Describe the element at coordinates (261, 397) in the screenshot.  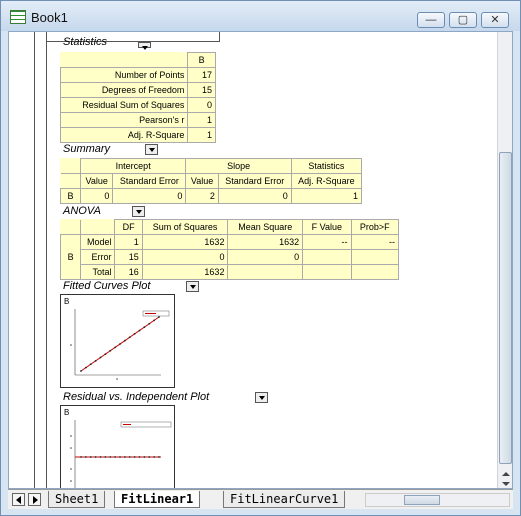
I see `residual-dropdown` at that location.